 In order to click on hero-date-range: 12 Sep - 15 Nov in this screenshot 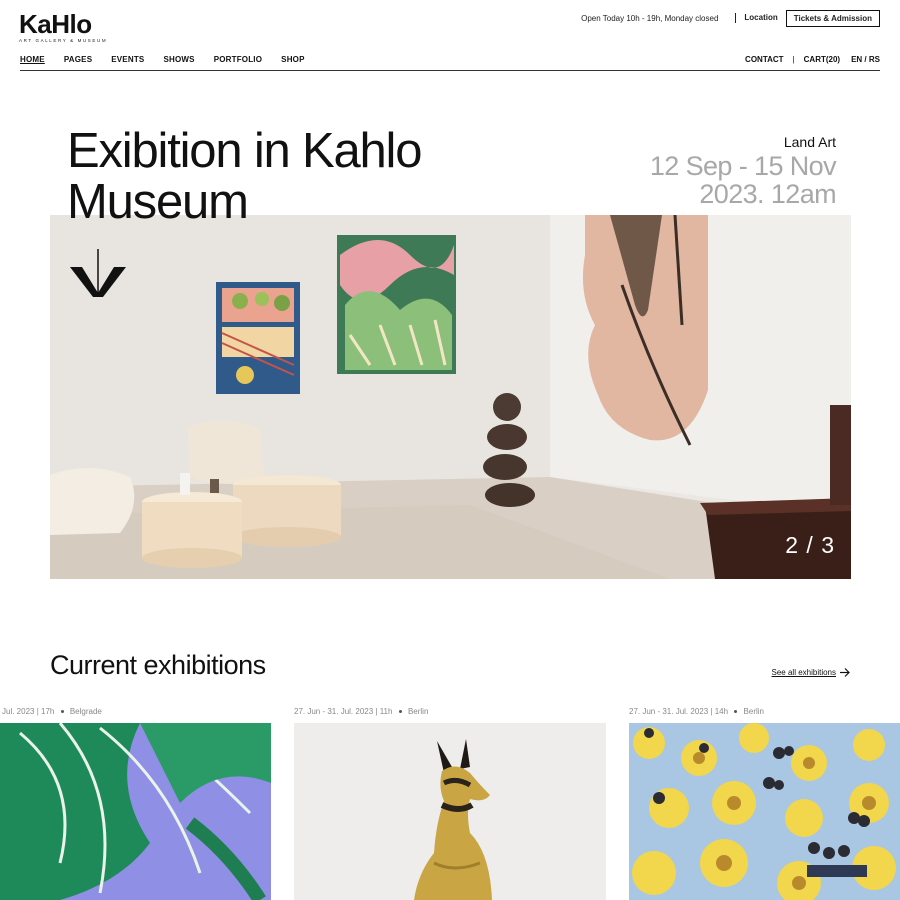, I will do `click(743, 166)`.